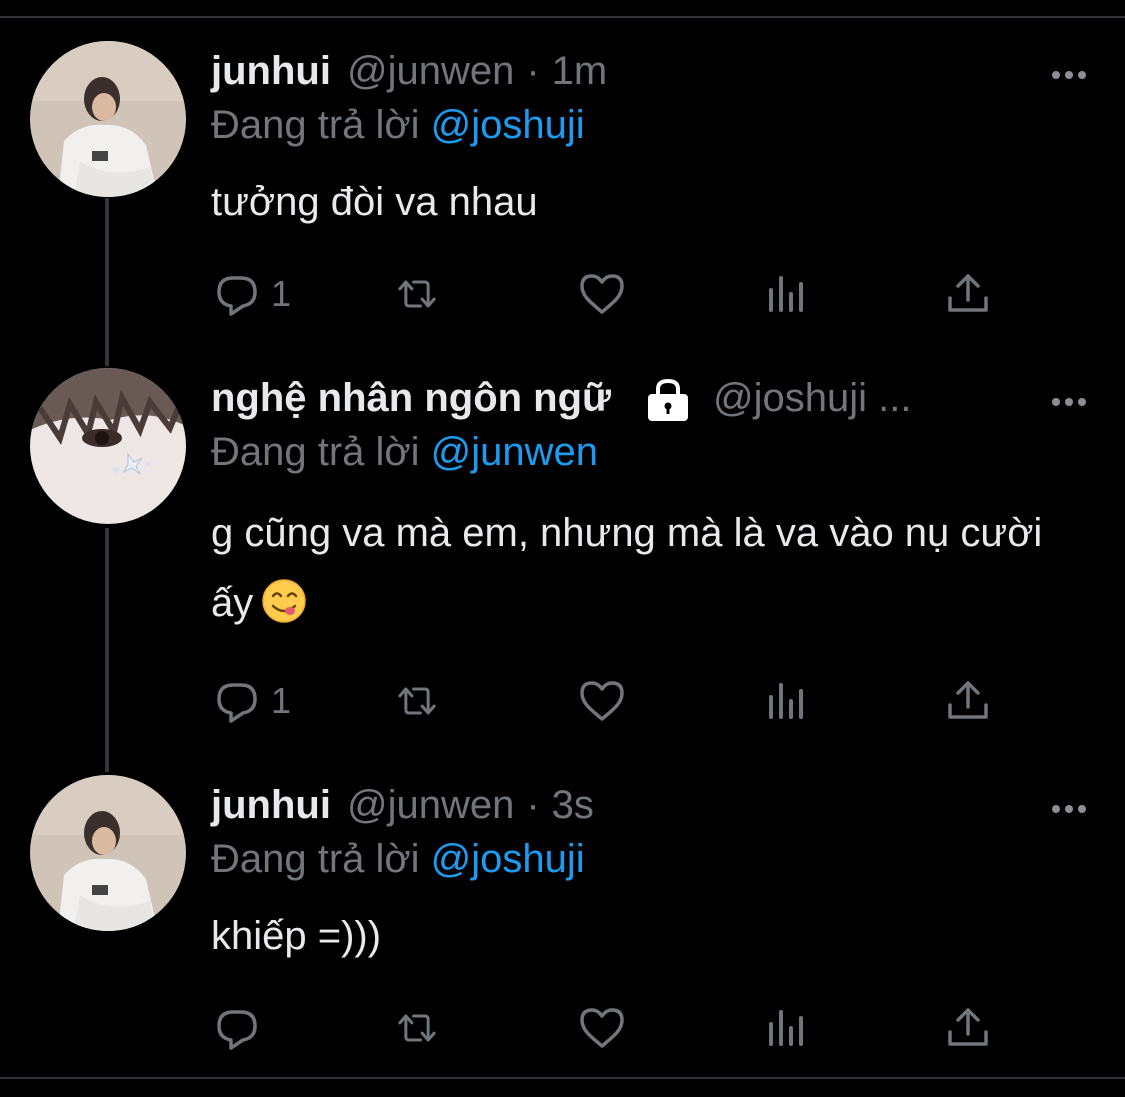 The image size is (1125, 1097). I want to click on tweet-header: junhui @junwen · 1m, so click(638, 71).